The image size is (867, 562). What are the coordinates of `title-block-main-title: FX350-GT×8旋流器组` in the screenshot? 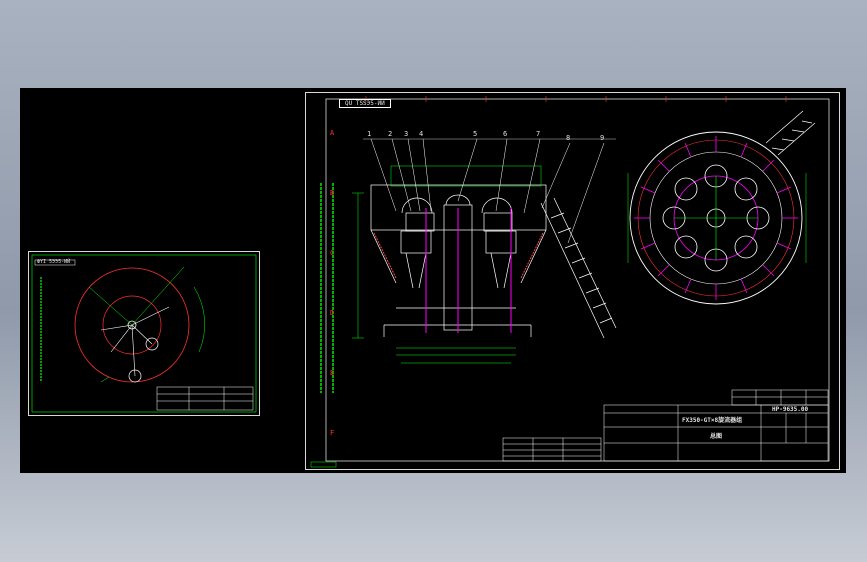 It's located at (712, 420).